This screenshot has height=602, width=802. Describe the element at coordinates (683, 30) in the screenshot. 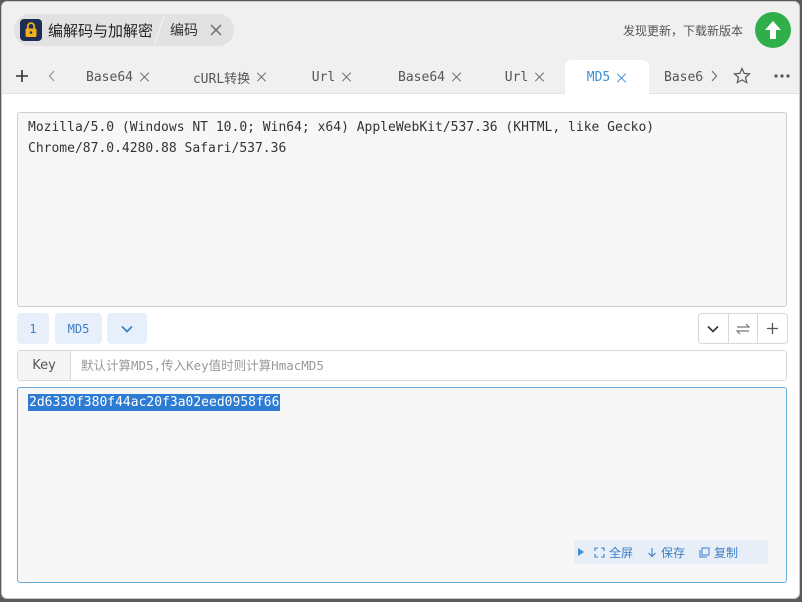

I see `update-notice: 发现更新，下载新版本` at that location.